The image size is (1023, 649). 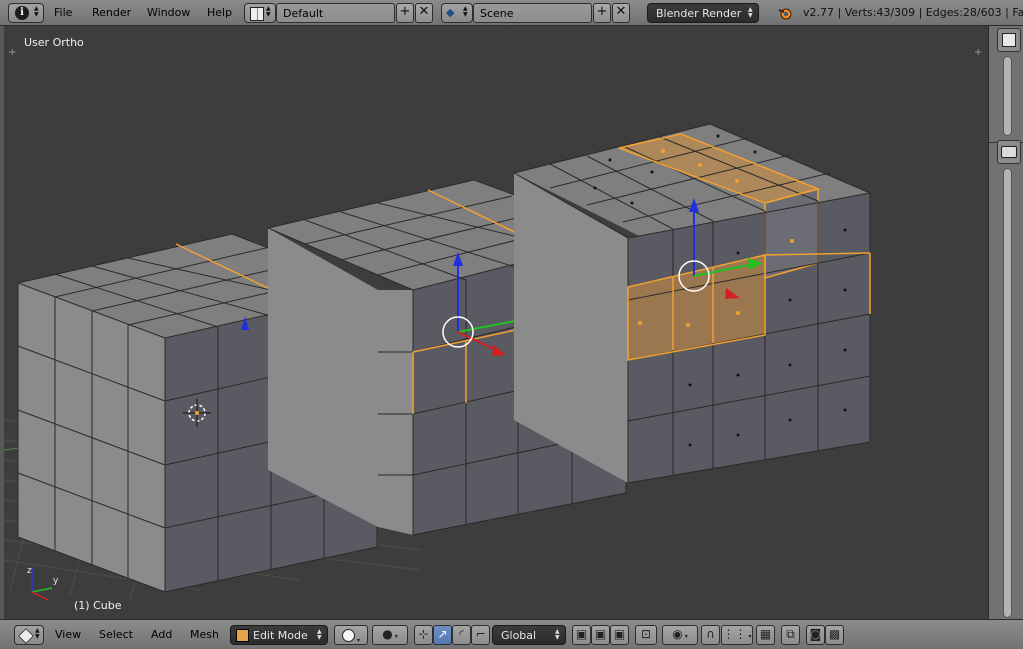 I want to click on arrow-icon: ↗, so click(x=442, y=634).